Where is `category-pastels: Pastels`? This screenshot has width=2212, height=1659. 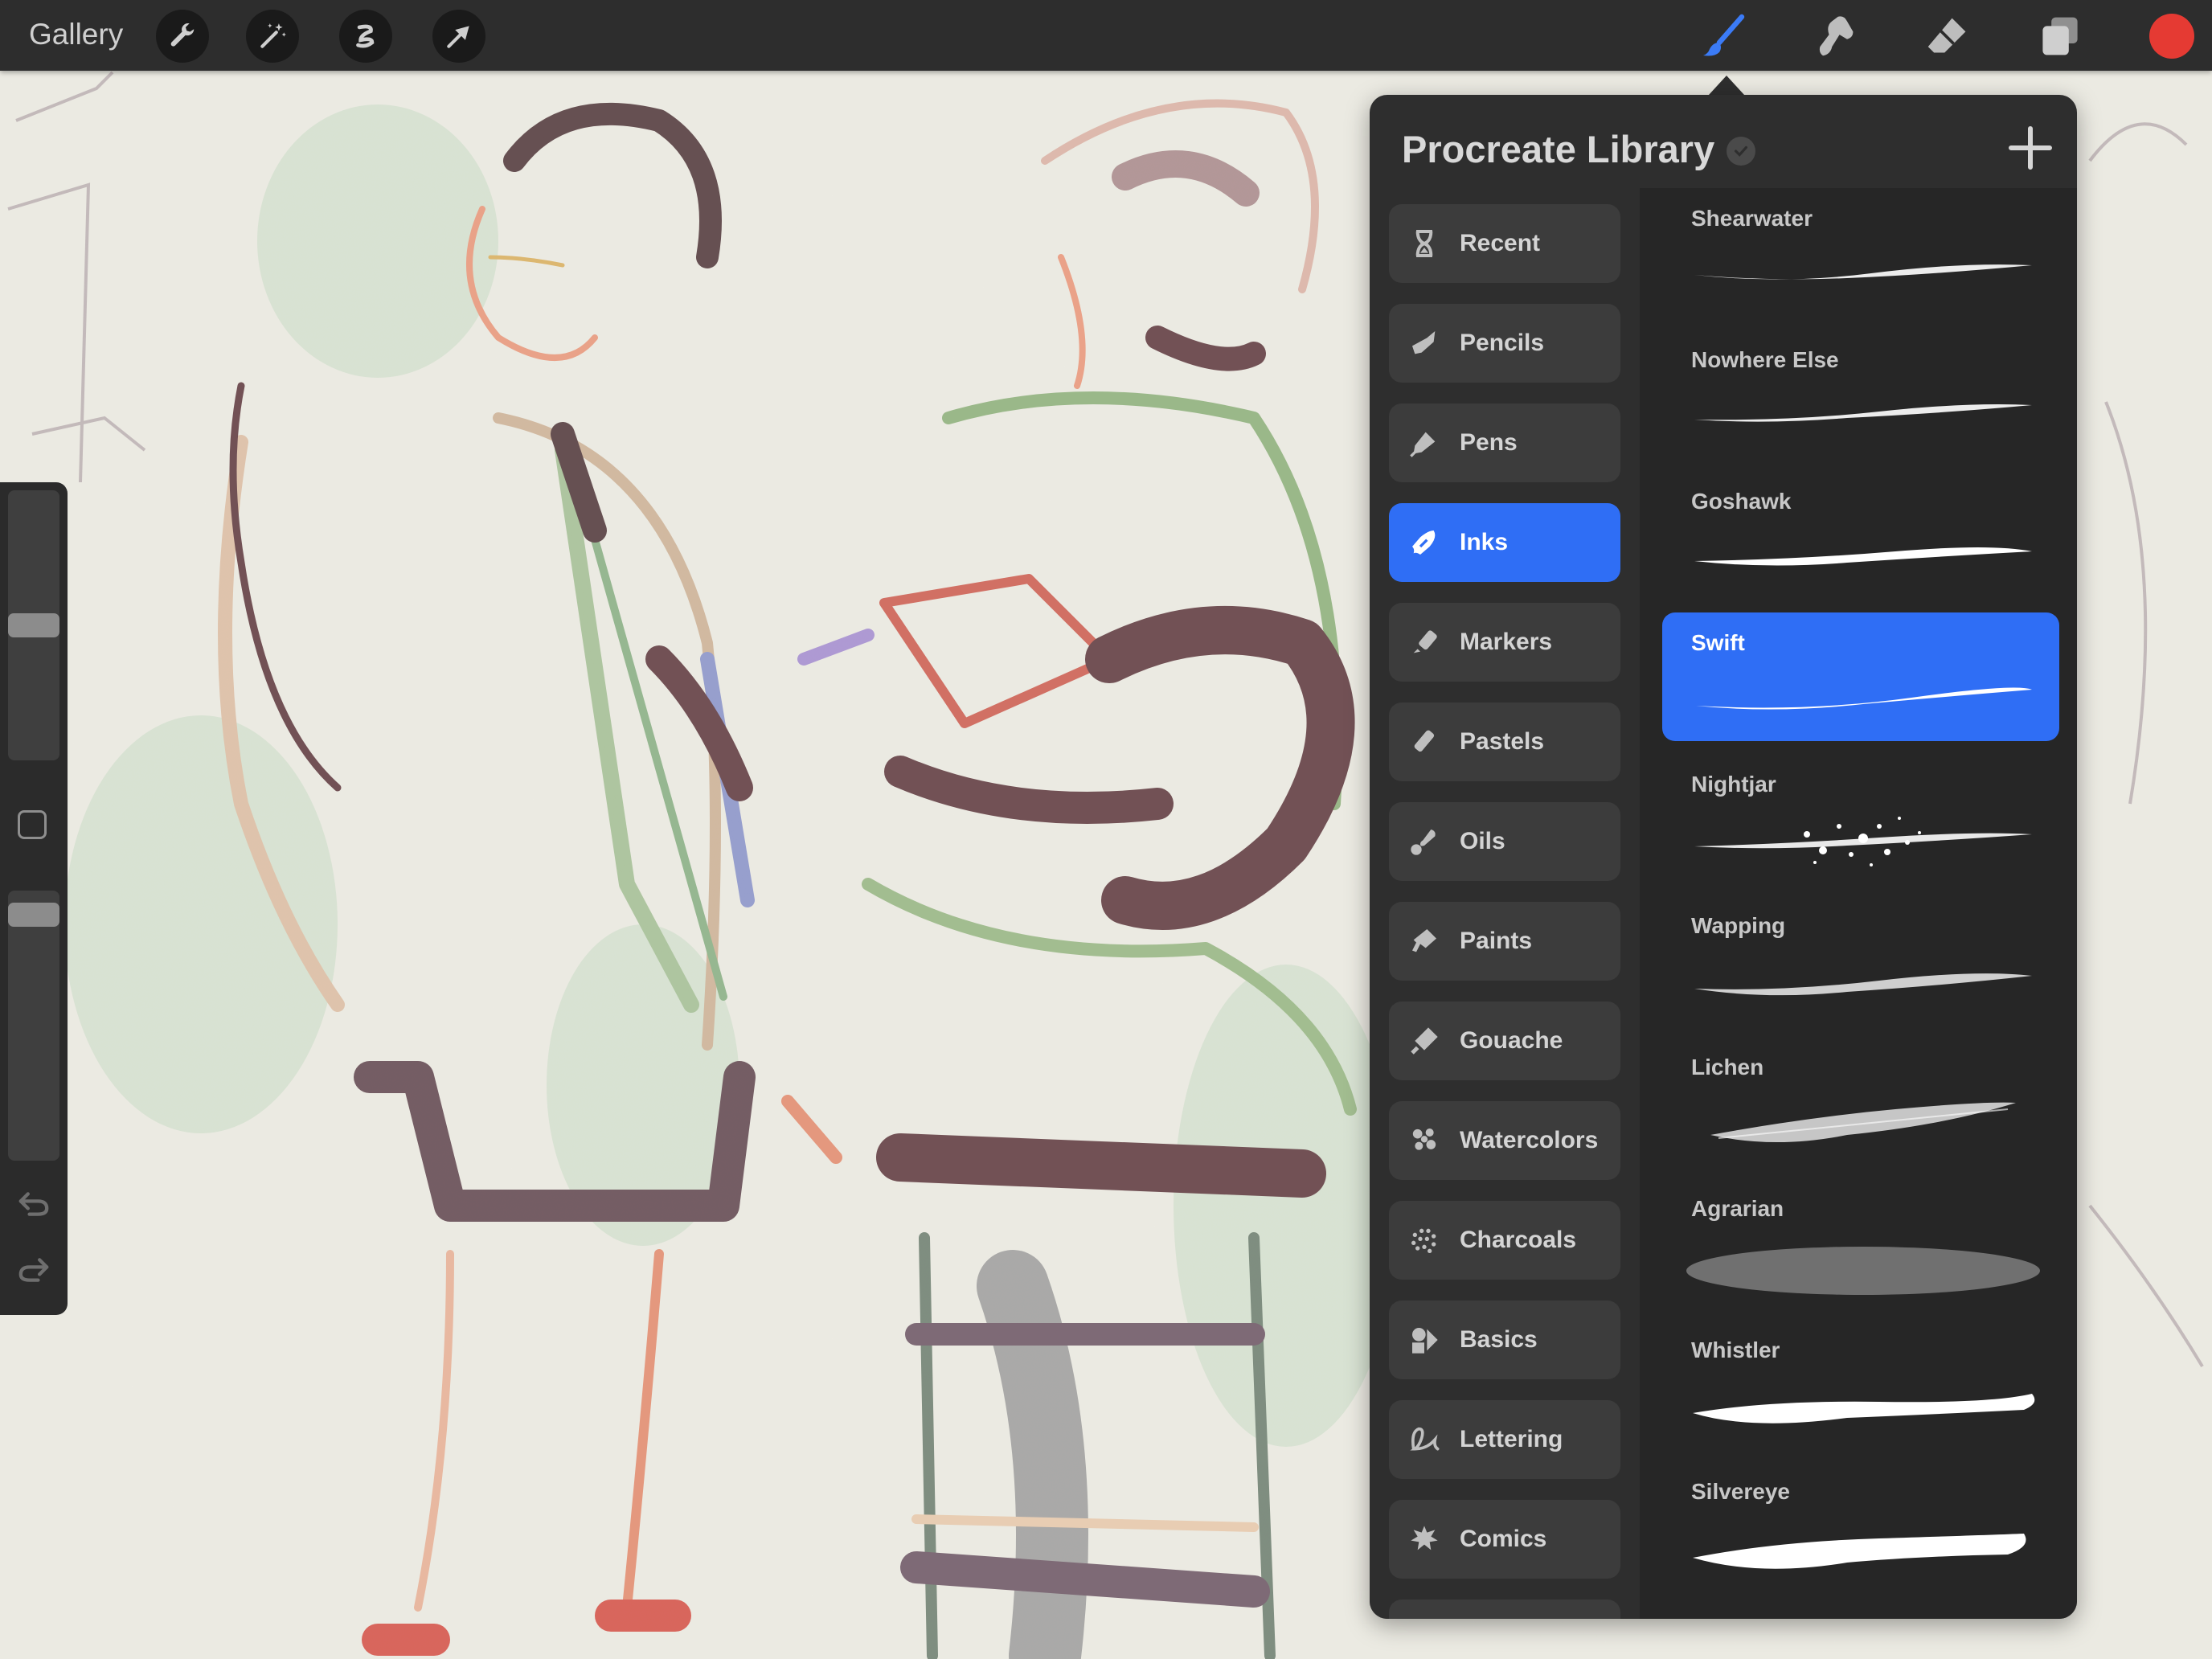 category-pastels: Pastels is located at coordinates (1504, 742).